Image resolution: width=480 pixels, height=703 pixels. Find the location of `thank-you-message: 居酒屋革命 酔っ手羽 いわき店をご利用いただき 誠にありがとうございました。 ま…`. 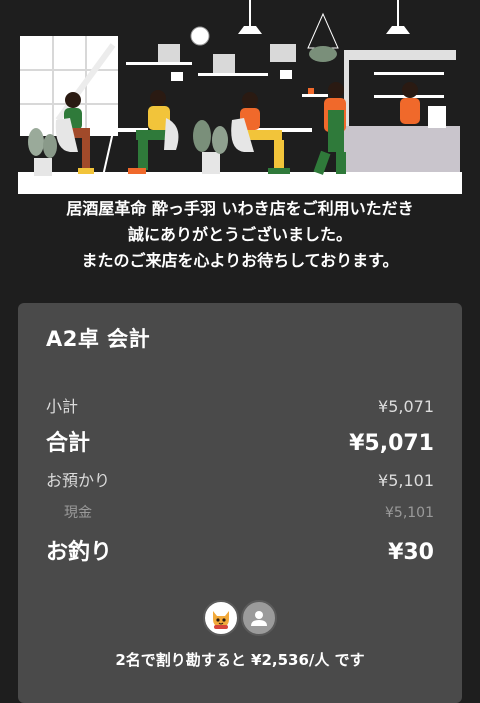

thank-you-message: 居酒屋革命 酔っ手羽 いわき店をご利用いただき 誠にありがとうございました。 ま… is located at coordinates (240, 235).